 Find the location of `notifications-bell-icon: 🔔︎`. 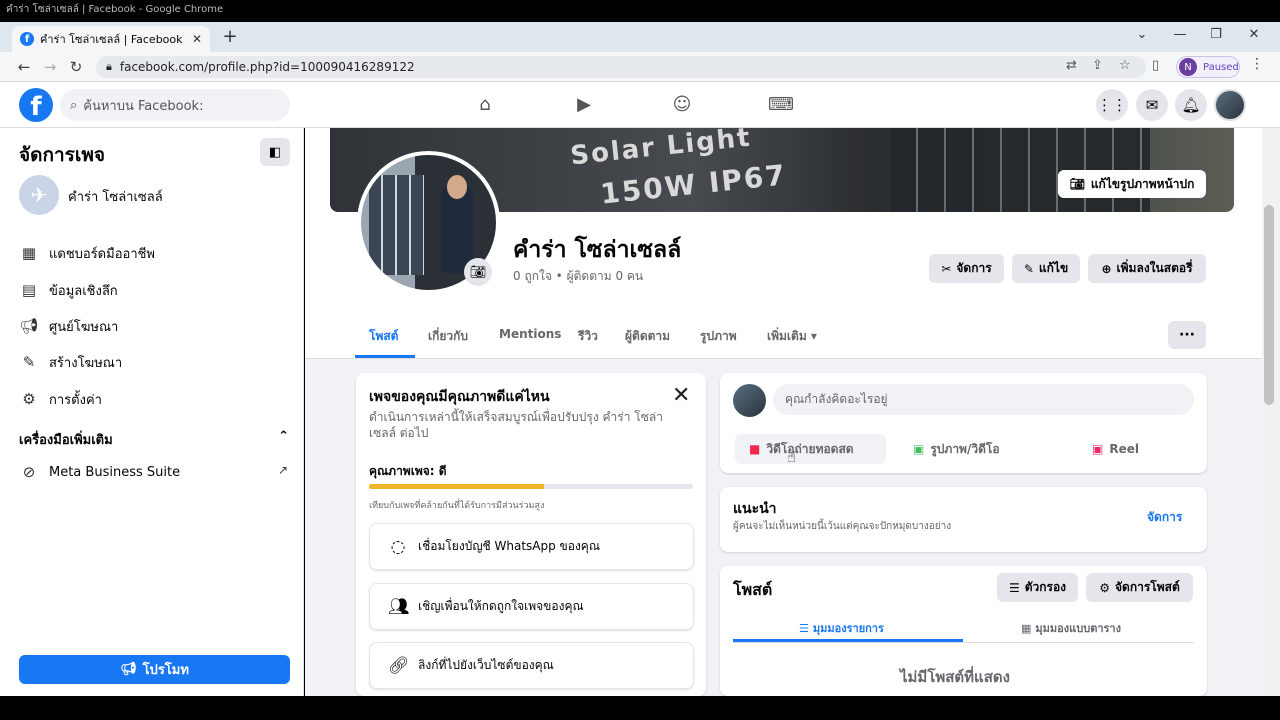

notifications-bell-icon: 🔔︎ is located at coordinates (1191, 105).